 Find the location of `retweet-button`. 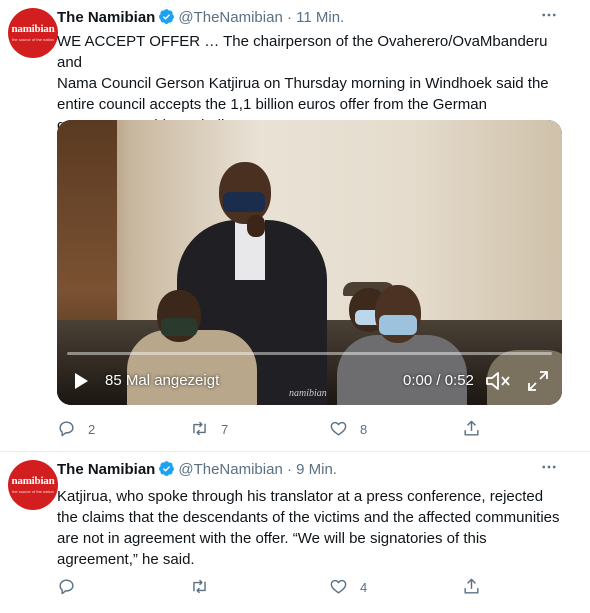

retweet-button is located at coordinates (205, 588).